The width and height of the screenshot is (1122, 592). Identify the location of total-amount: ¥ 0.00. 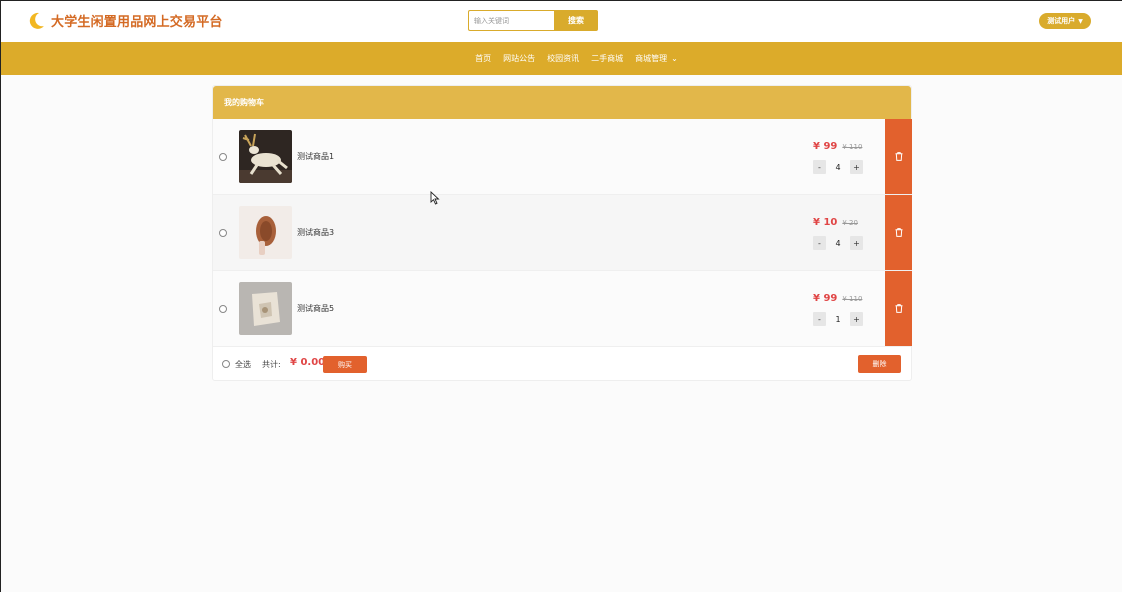
(308, 362).